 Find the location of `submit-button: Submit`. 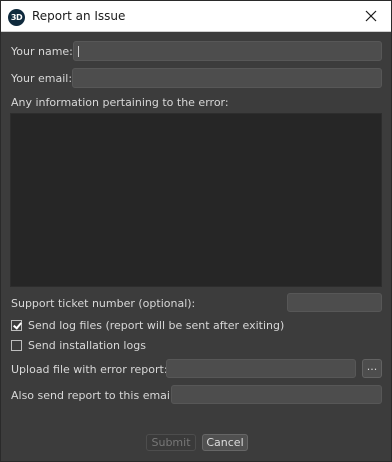

submit-button: Submit is located at coordinates (171, 442).